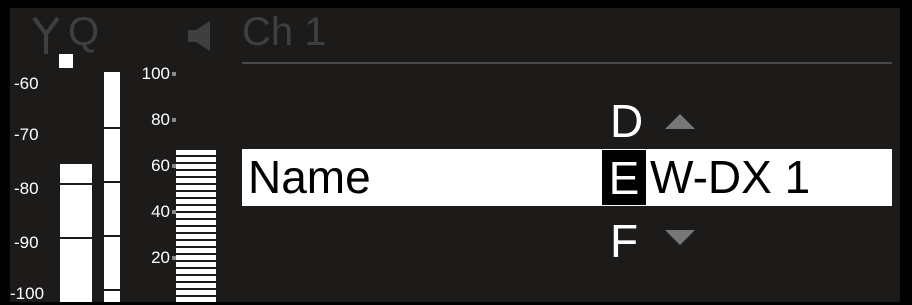 Image resolution: width=912 pixels, height=305 pixels. I want to click on name-value: W-DX 1, so click(730, 177).